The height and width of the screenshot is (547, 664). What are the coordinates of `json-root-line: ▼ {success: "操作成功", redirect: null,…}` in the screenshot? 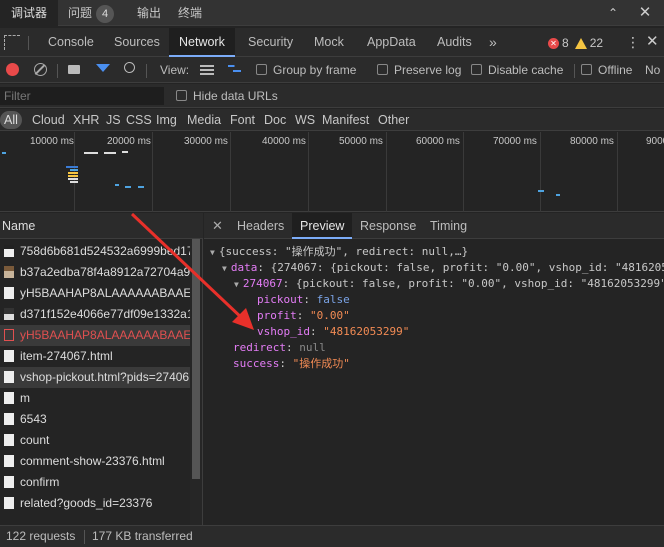 It's located at (339, 252).